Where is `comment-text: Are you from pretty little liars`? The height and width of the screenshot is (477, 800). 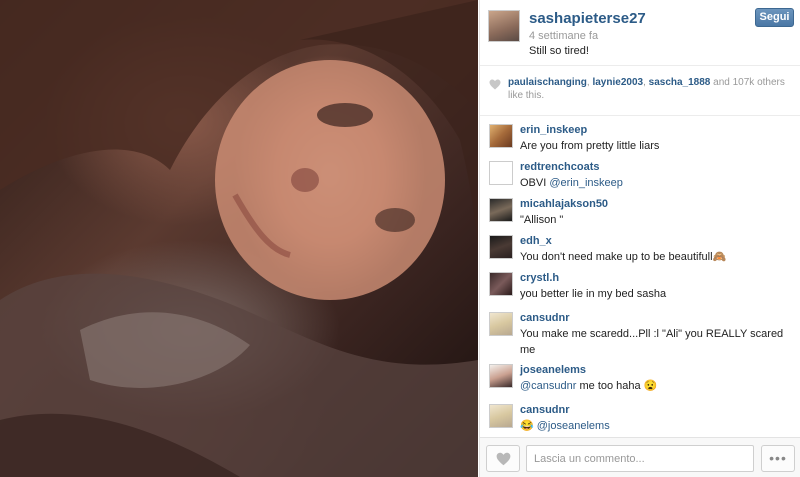 comment-text: Are you from pretty little liars is located at coordinates (590, 146).